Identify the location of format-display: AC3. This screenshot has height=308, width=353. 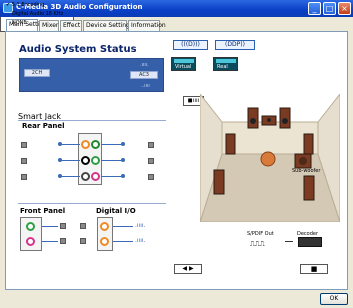
(144, 75).